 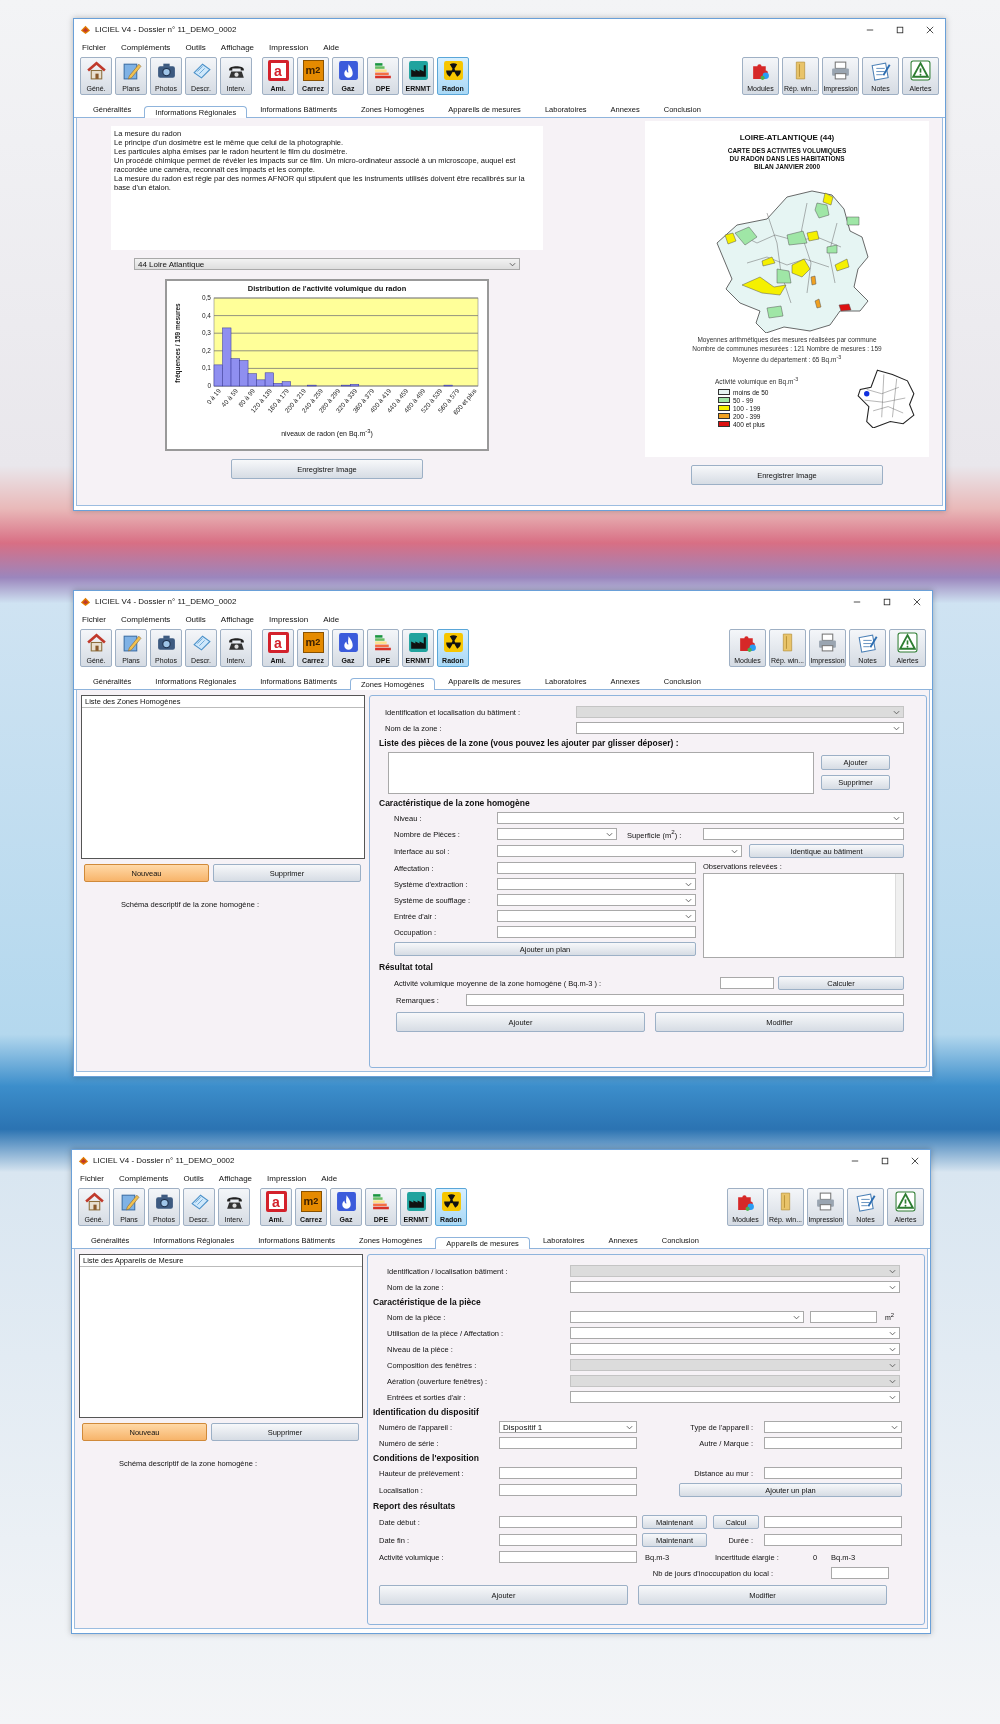 What do you see at coordinates (568, 1427) in the screenshot?
I see `dropdown: Dispositif 1` at bounding box center [568, 1427].